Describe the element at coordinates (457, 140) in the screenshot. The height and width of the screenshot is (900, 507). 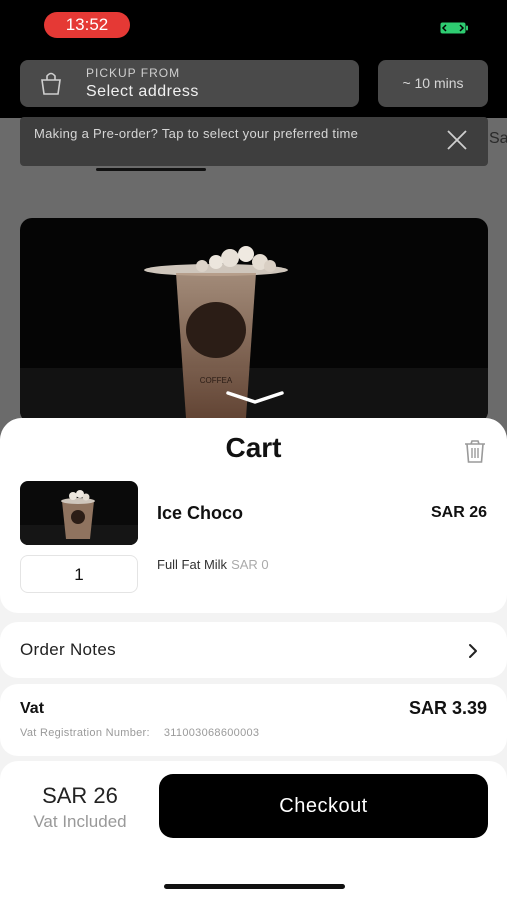
I see `close-icon` at that location.